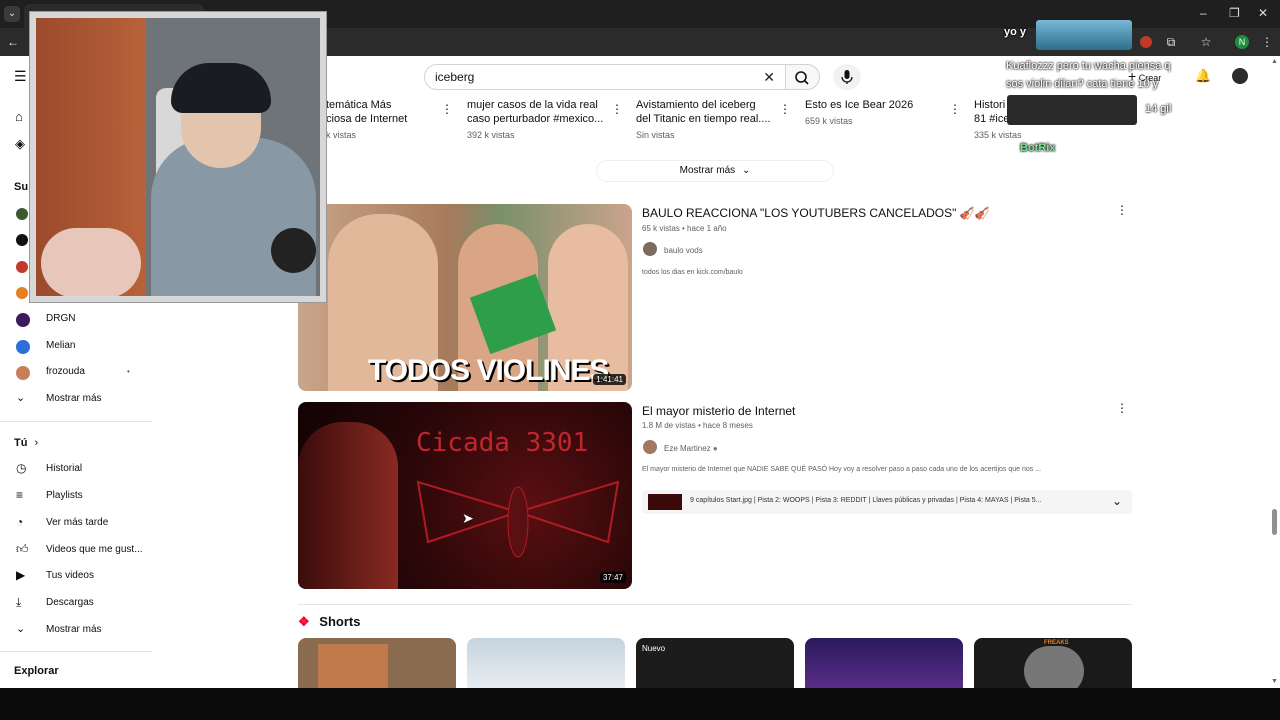  I want to click on search-icon, so click(802, 78).